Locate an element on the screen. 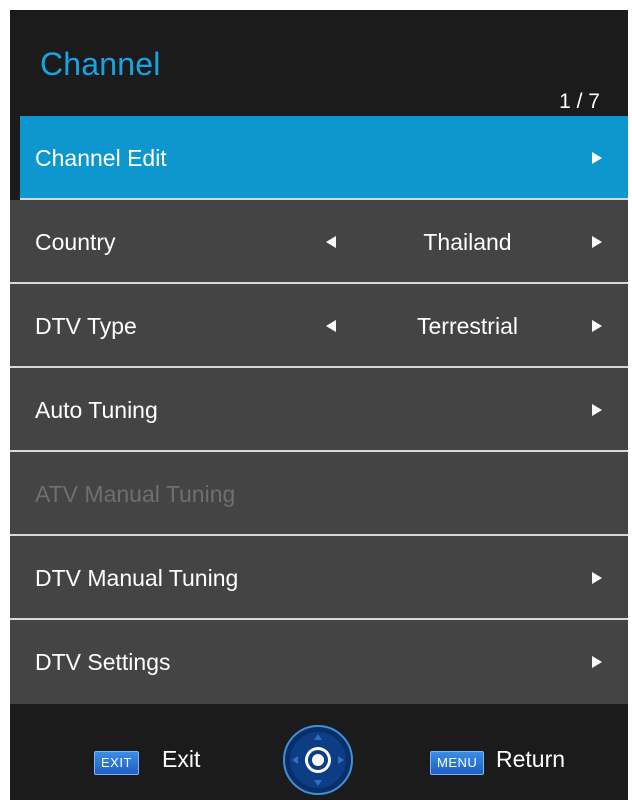 The image size is (632, 812). menu-item-label: Country is located at coordinates (75, 242).